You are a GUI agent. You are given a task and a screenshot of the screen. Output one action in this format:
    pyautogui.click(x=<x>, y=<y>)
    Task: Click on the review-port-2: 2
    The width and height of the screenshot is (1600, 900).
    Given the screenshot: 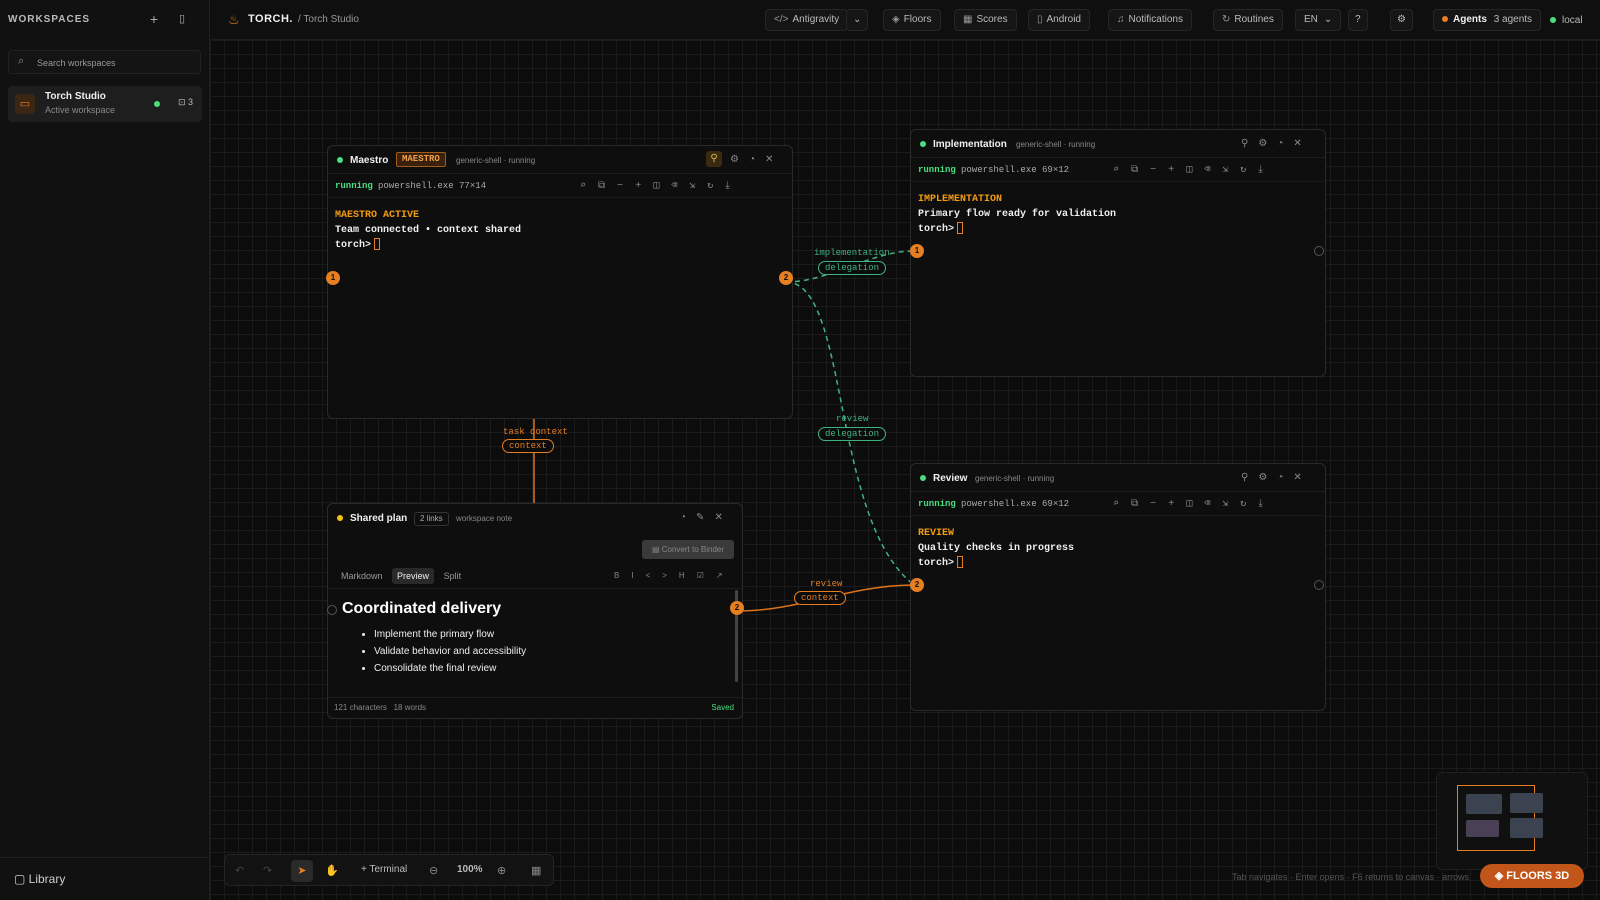 What is the action you would take?
    pyautogui.click(x=917, y=585)
    